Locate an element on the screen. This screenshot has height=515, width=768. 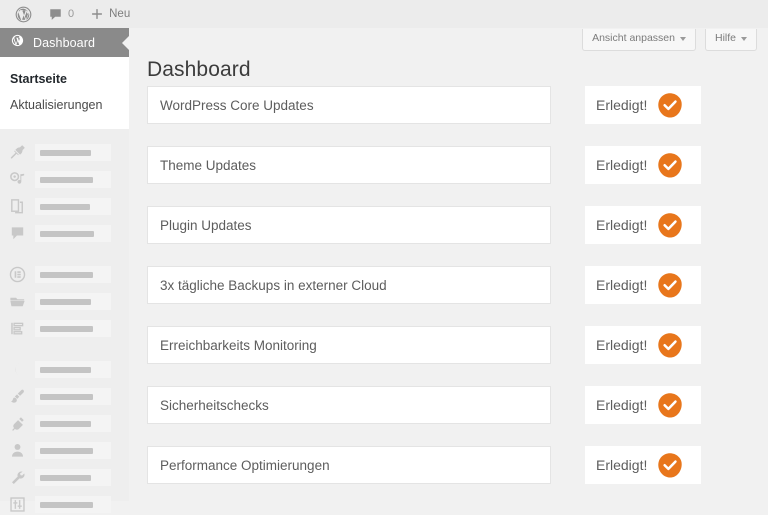
sidebar-item-elementor is located at coordinates (64, 274).